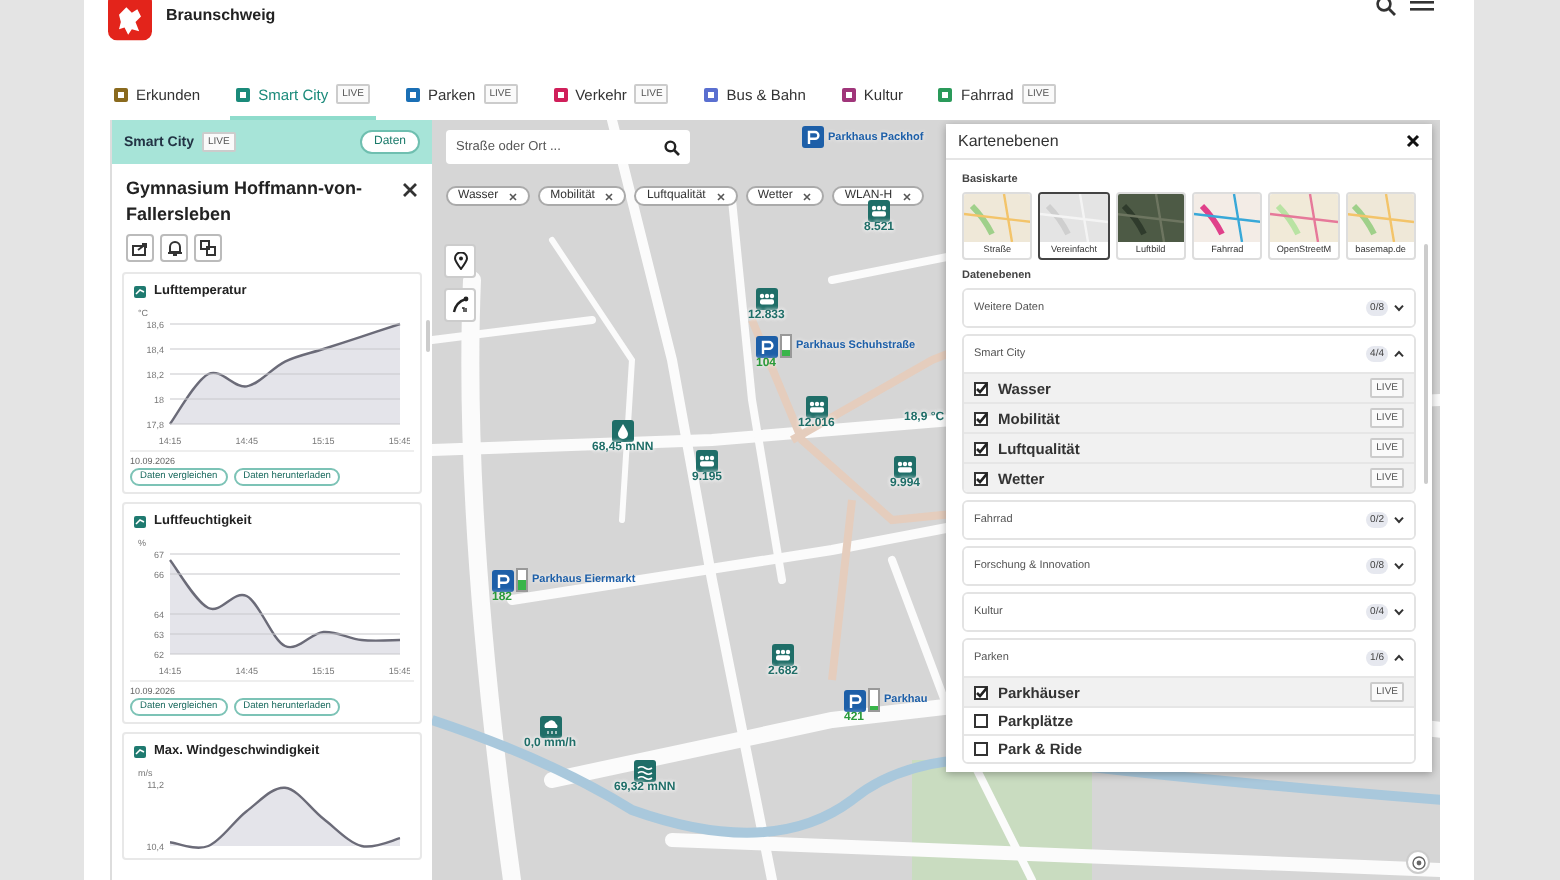 This screenshot has height=880, width=1560. Describe the element at coordinates (130, 22) in the screenshot. I see `city-logo` at that location.